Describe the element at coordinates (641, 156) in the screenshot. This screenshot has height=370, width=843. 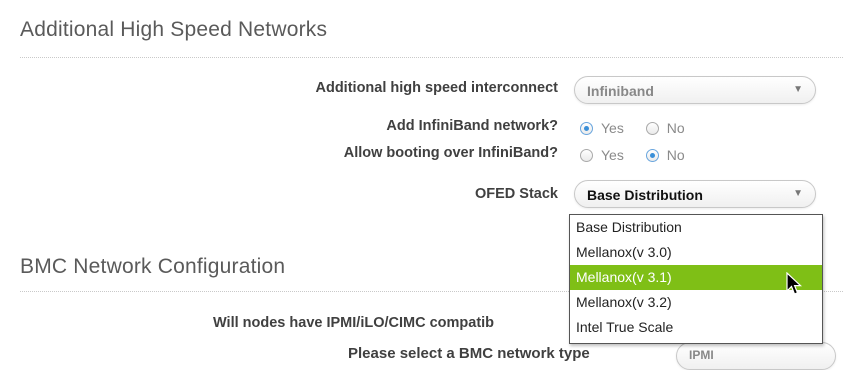
I see `allow-booting-radios: Yes No` at that location.